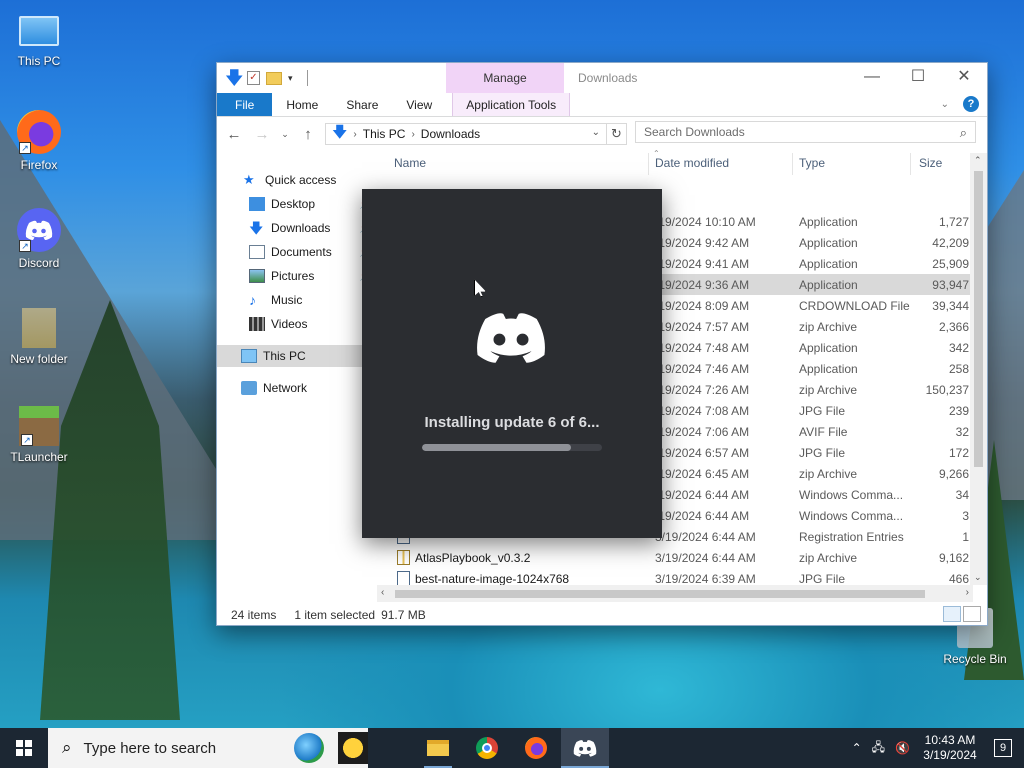  What do you see at coordinates (208, 748) in the screenshot?
I see `taskbar-search-box: ⌕ Type here to search` at bounding box center [208, 748].